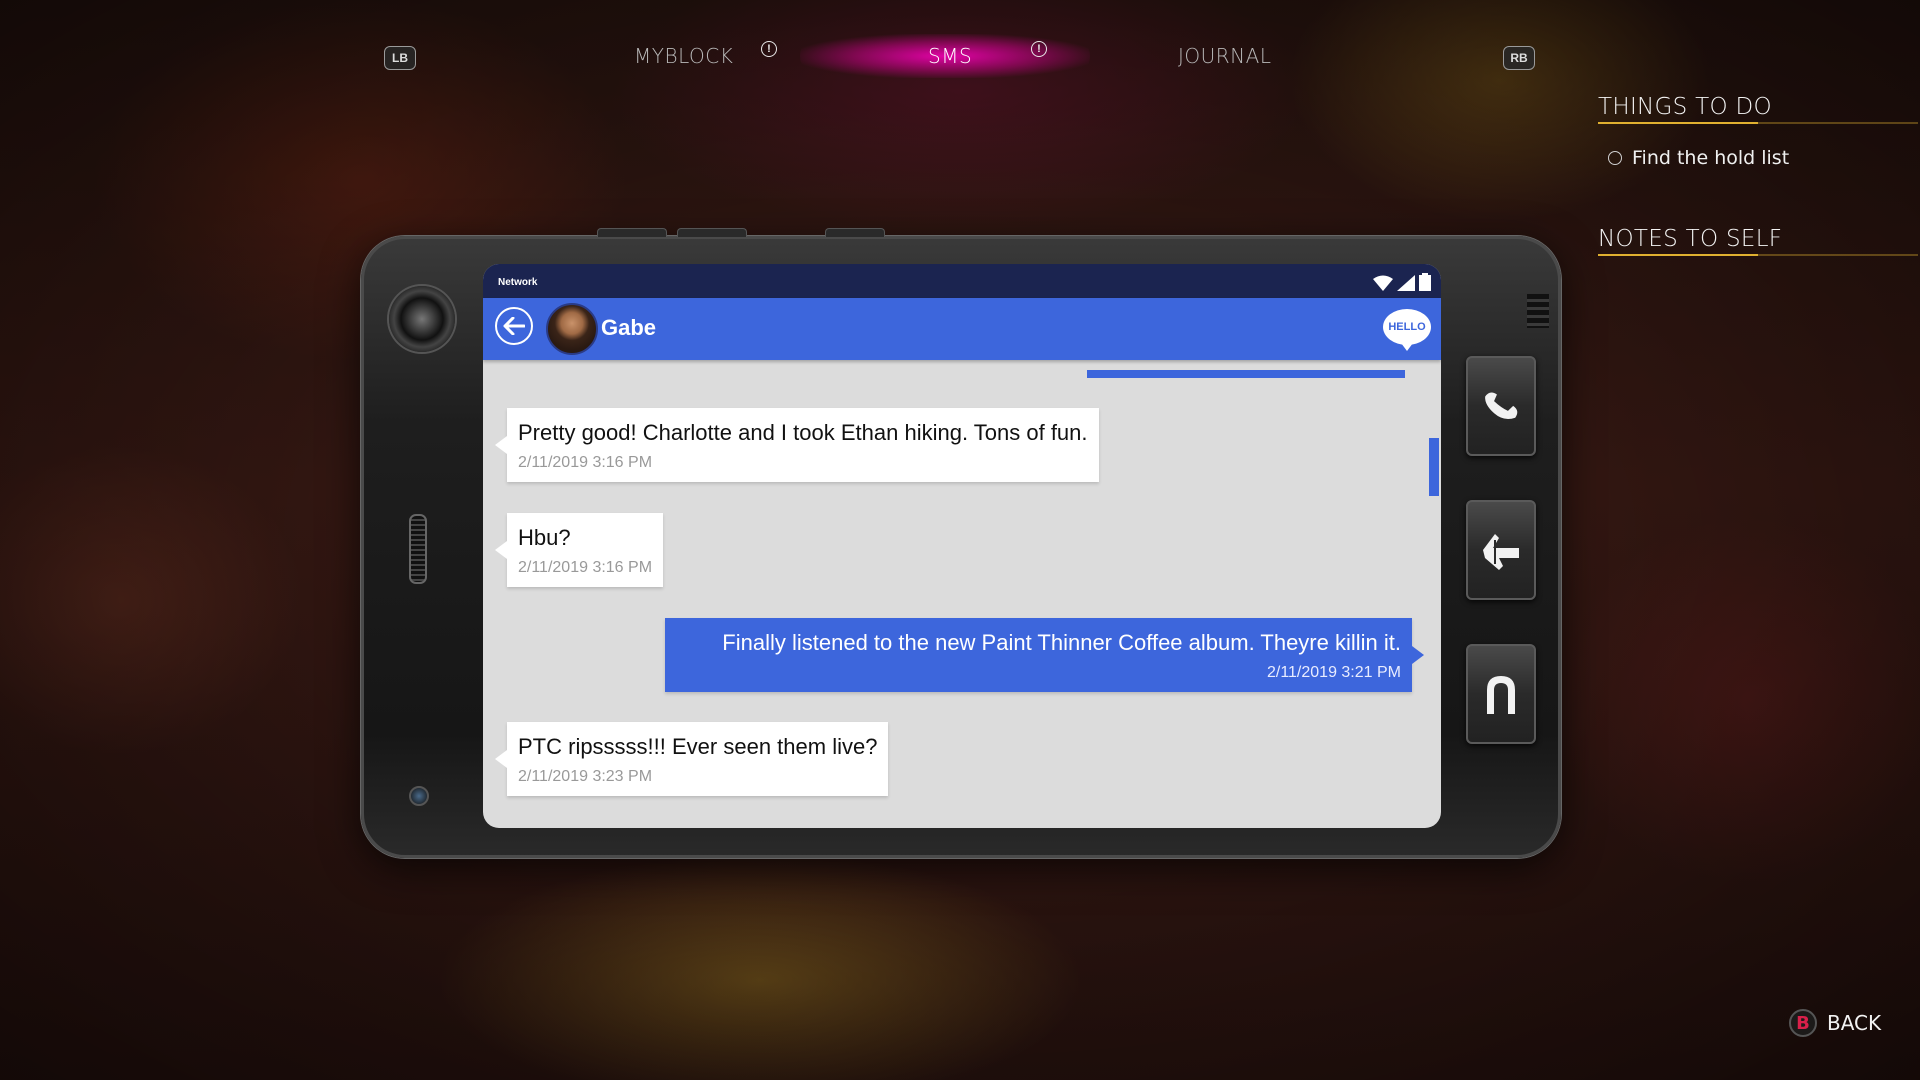 The width and height of the screenshot is (1920, 1080). I want to click on back-label: BACK, so click(1854, 1023).